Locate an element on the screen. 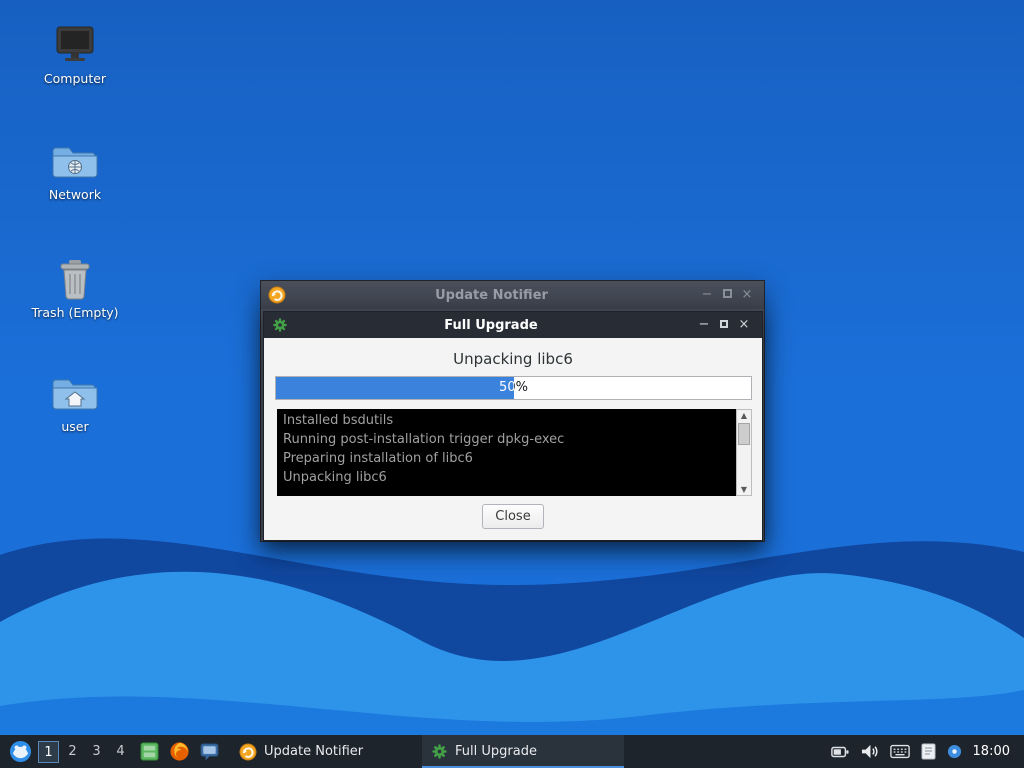 The height and width of the screenshot is (768, 1024). system-tray is located at coordinates (896, 751).